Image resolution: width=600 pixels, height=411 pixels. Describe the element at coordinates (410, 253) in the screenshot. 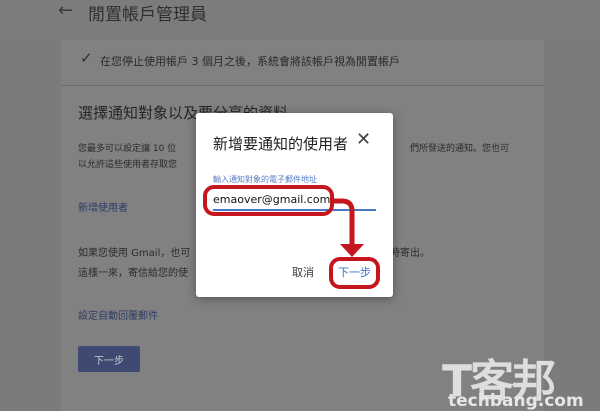

I see `gmail-text-line1-right: 時寄出。` at that location.